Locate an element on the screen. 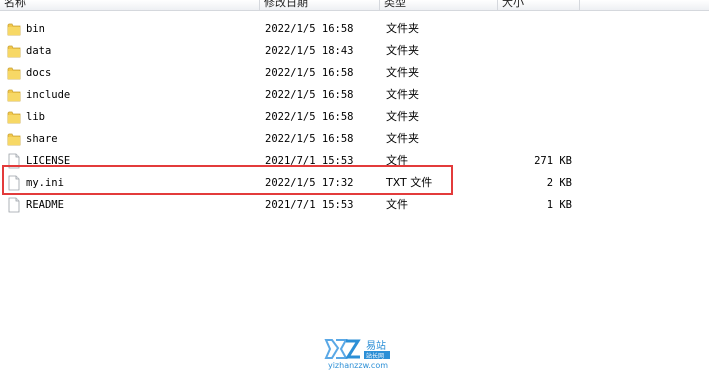 The width and height of the screenshot is (709, 375). file-date: 2022/1/5 17:32 is located at coordinates (309, 183).